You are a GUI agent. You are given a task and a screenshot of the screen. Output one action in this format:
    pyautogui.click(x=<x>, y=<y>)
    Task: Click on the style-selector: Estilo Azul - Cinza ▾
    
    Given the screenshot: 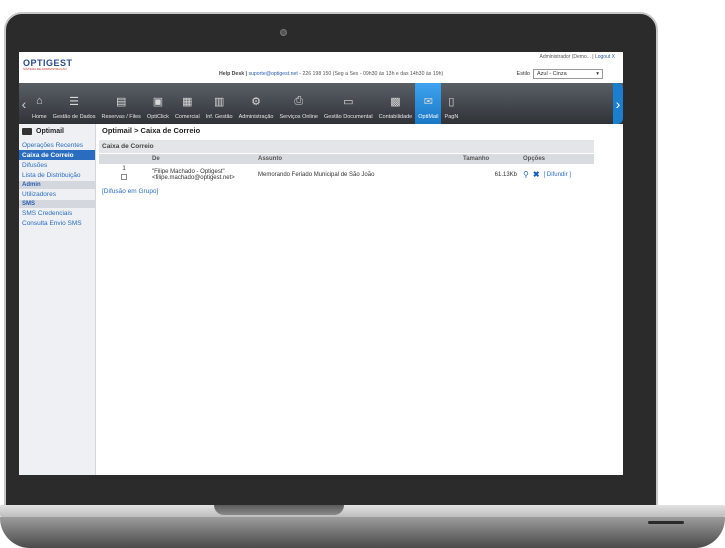 What is the action you would take?
    pyautogui.click(x=560, y=74)
    